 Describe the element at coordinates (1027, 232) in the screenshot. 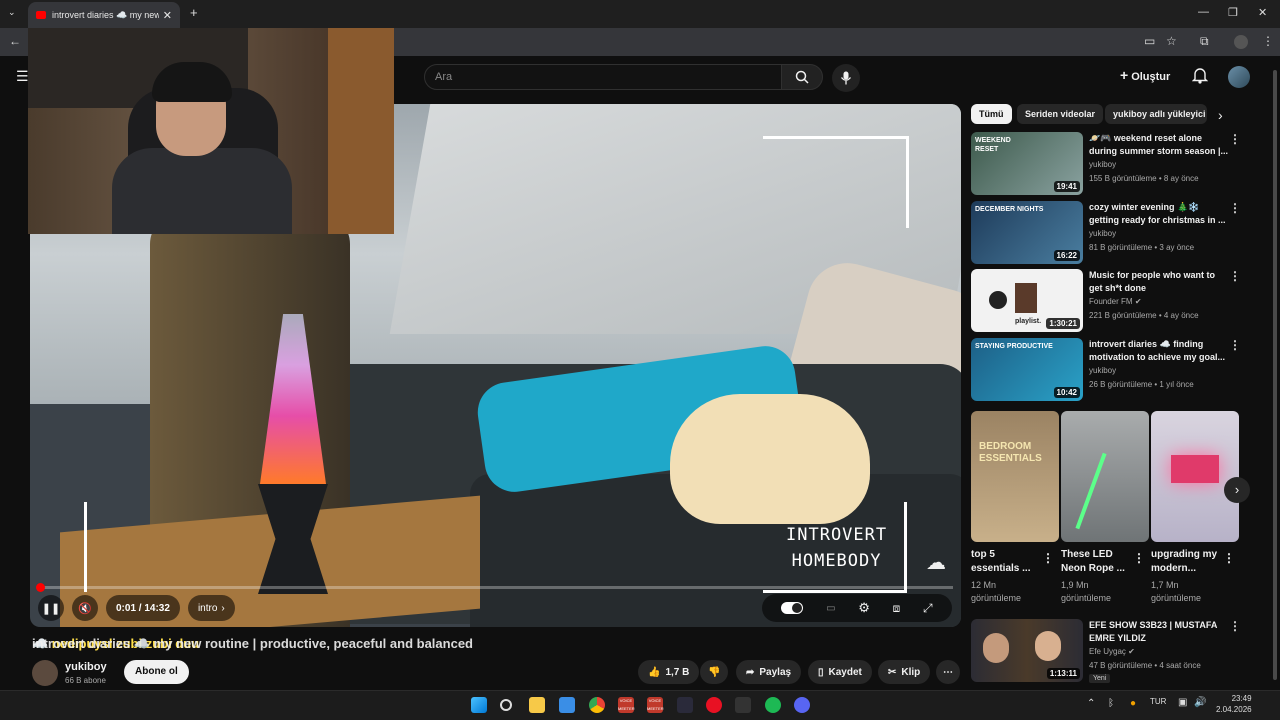

I see `video-thumbnail: DECEMBER NIGHTS 16:22` at that location.